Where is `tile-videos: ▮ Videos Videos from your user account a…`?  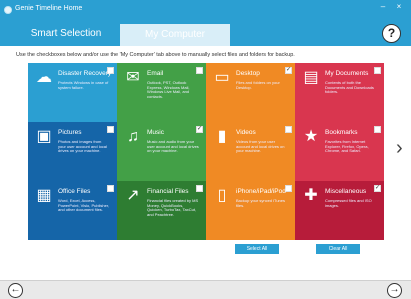
tile-videos: ▮ Videos Videos from your user account a… is located at coordinates (250, 151).